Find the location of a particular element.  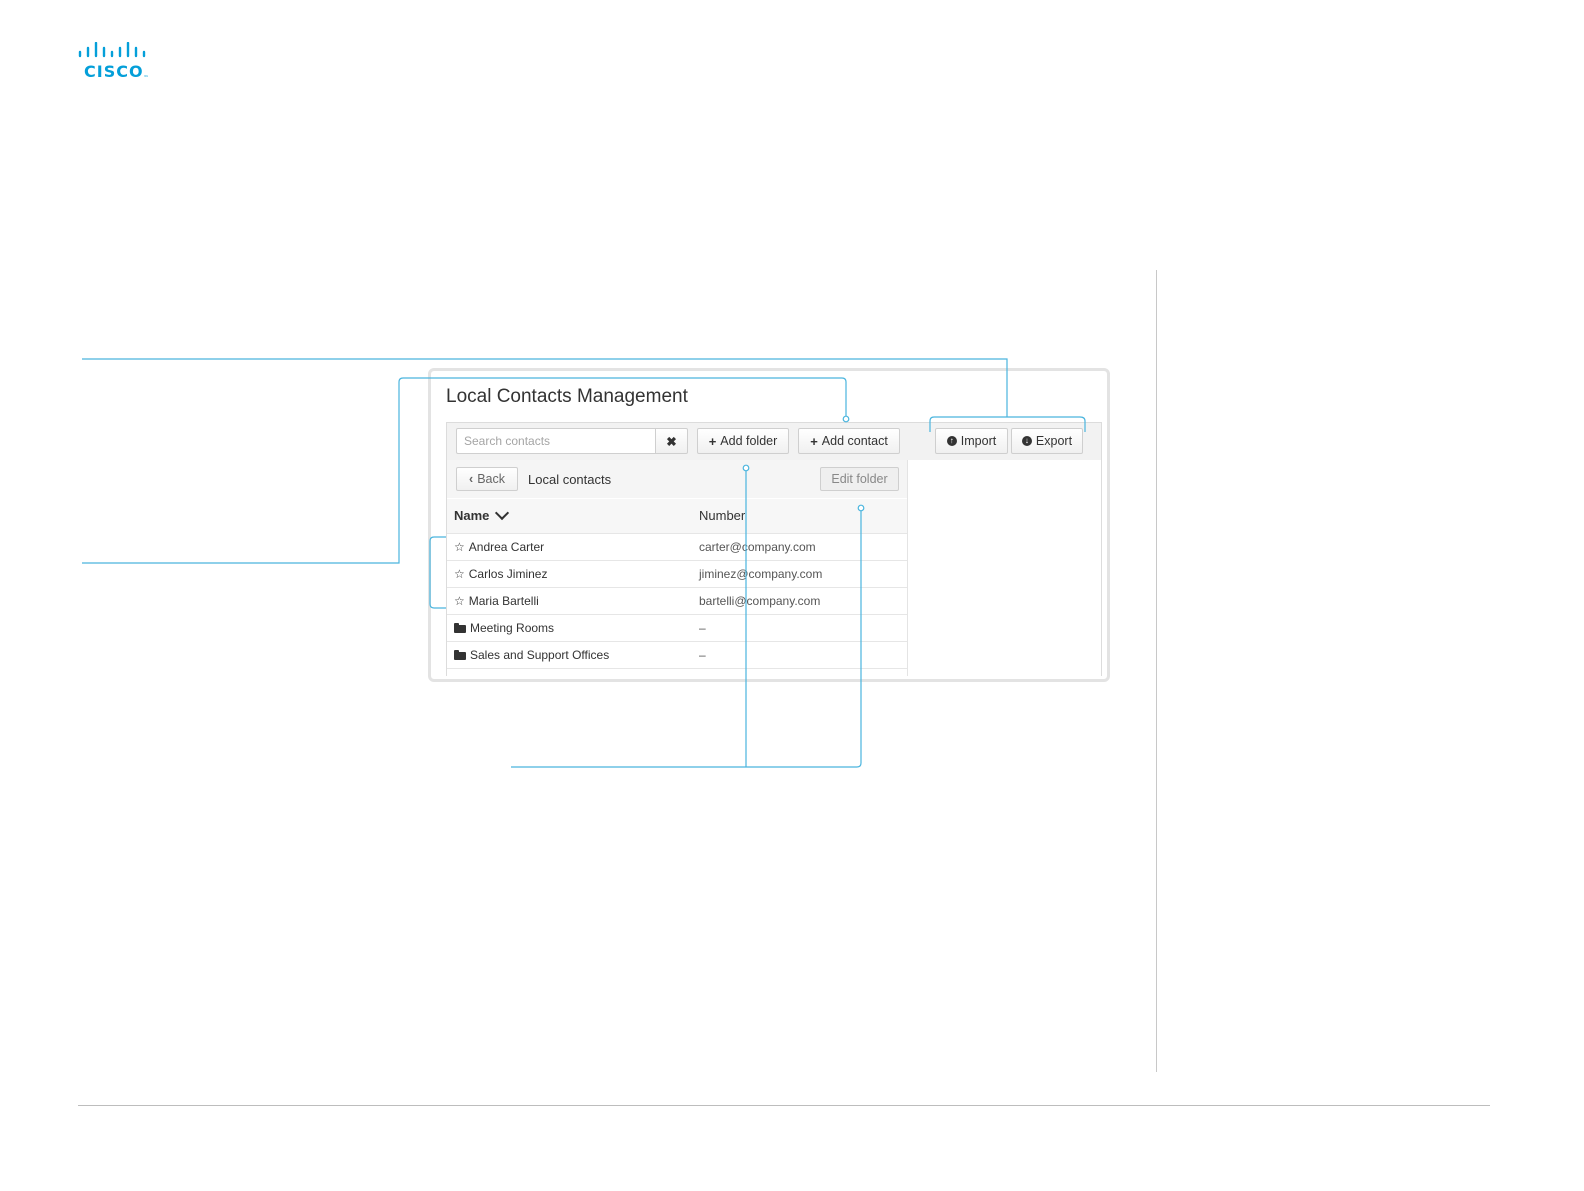

cisco-bars-icon is located at coordinates (112, 49).